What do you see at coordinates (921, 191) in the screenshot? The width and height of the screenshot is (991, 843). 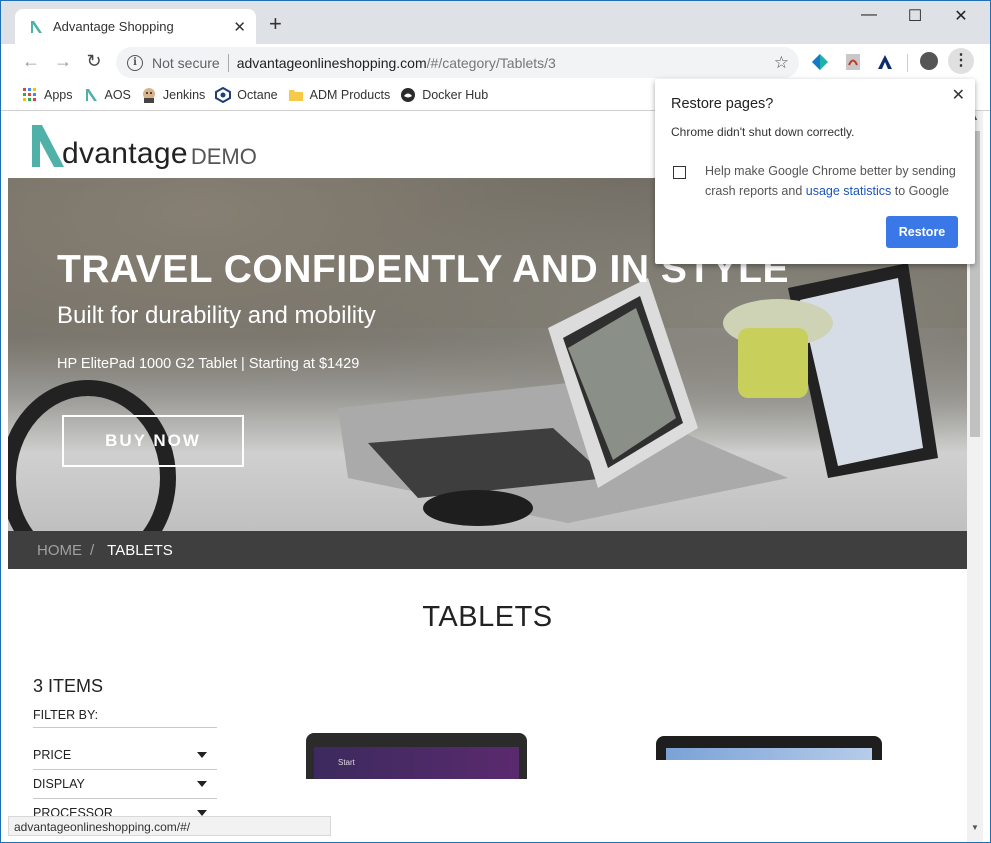 I see `checkbox-text-end: to Google` at bounding box center [921, 191].